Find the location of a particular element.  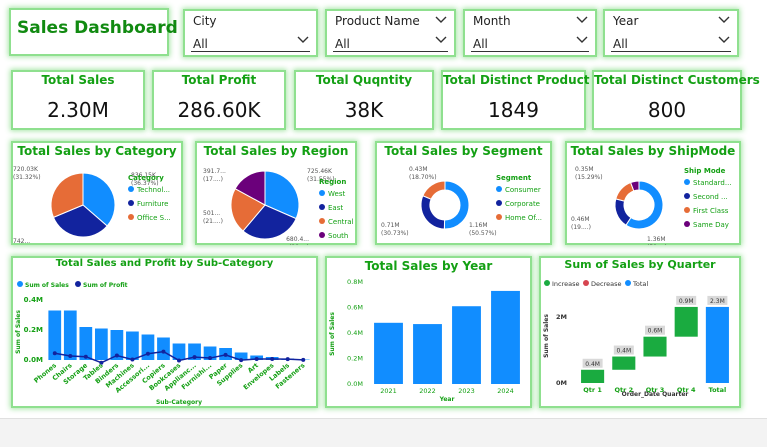

legend-item: Increase is located at coordinates (566, 284).